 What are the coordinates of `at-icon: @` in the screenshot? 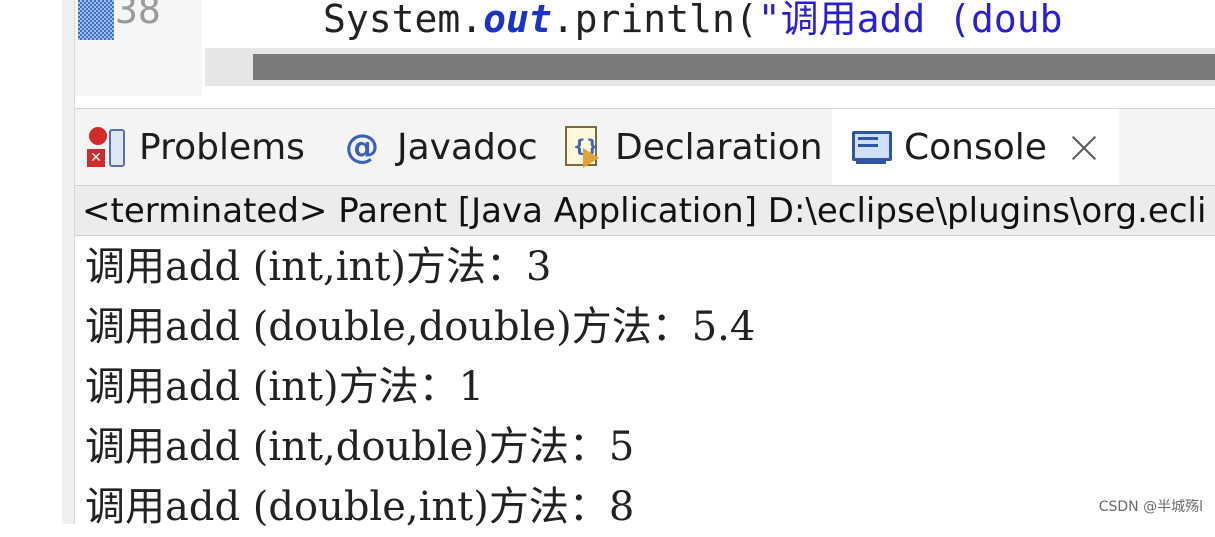 It's located at (362, 147).